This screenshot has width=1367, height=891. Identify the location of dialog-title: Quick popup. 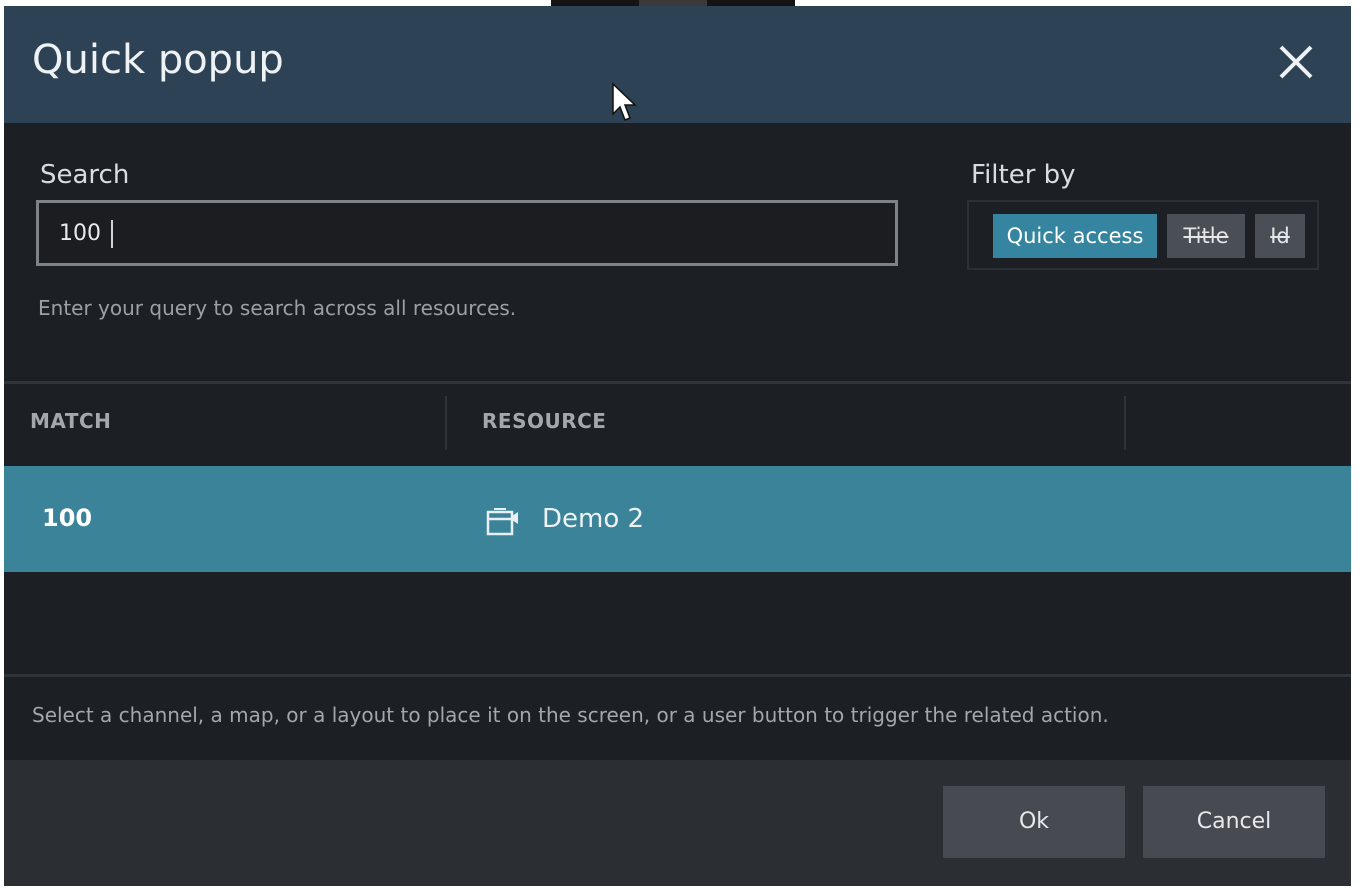
(158, 60).